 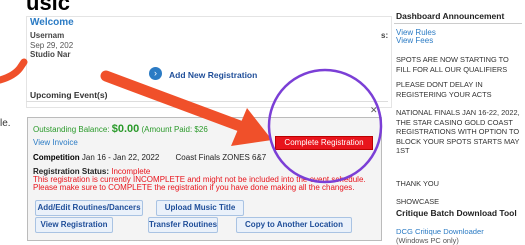 I want to click on arrow-shaft-mark, so click(x=181, y=104).